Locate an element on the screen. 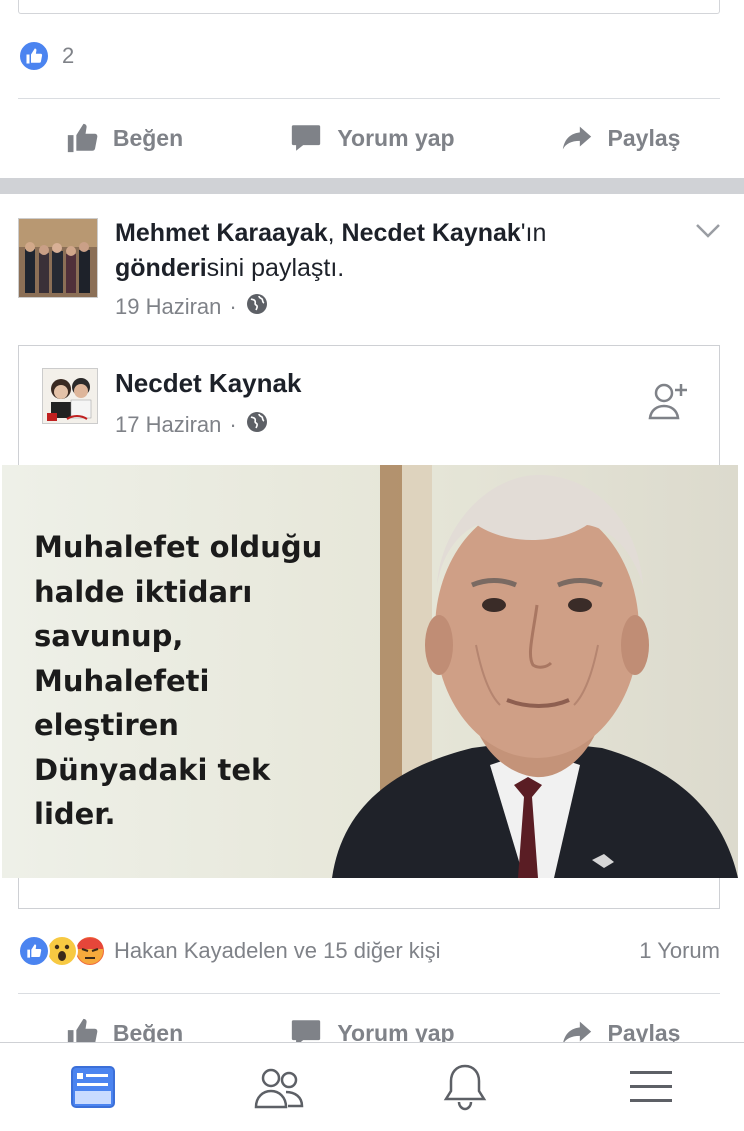  share-button: Paylaş is located at coordinates (620, 138).